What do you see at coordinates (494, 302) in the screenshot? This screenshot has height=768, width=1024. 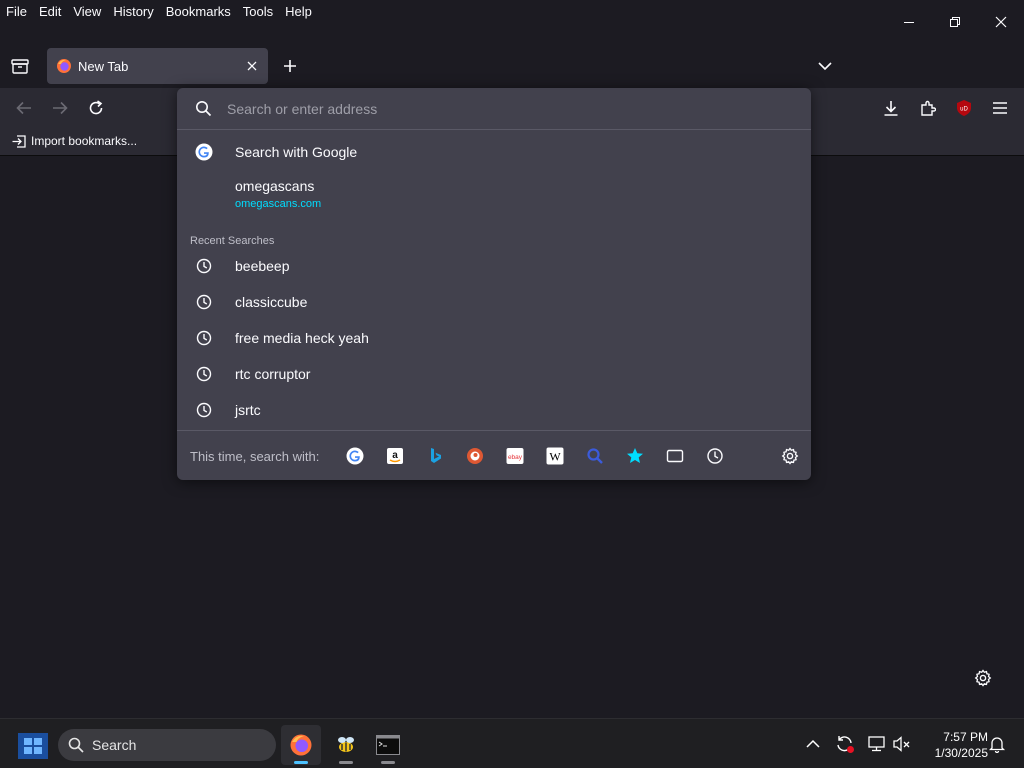 I see `recent-search-item: classiccube` at bounding box center [494, 302].